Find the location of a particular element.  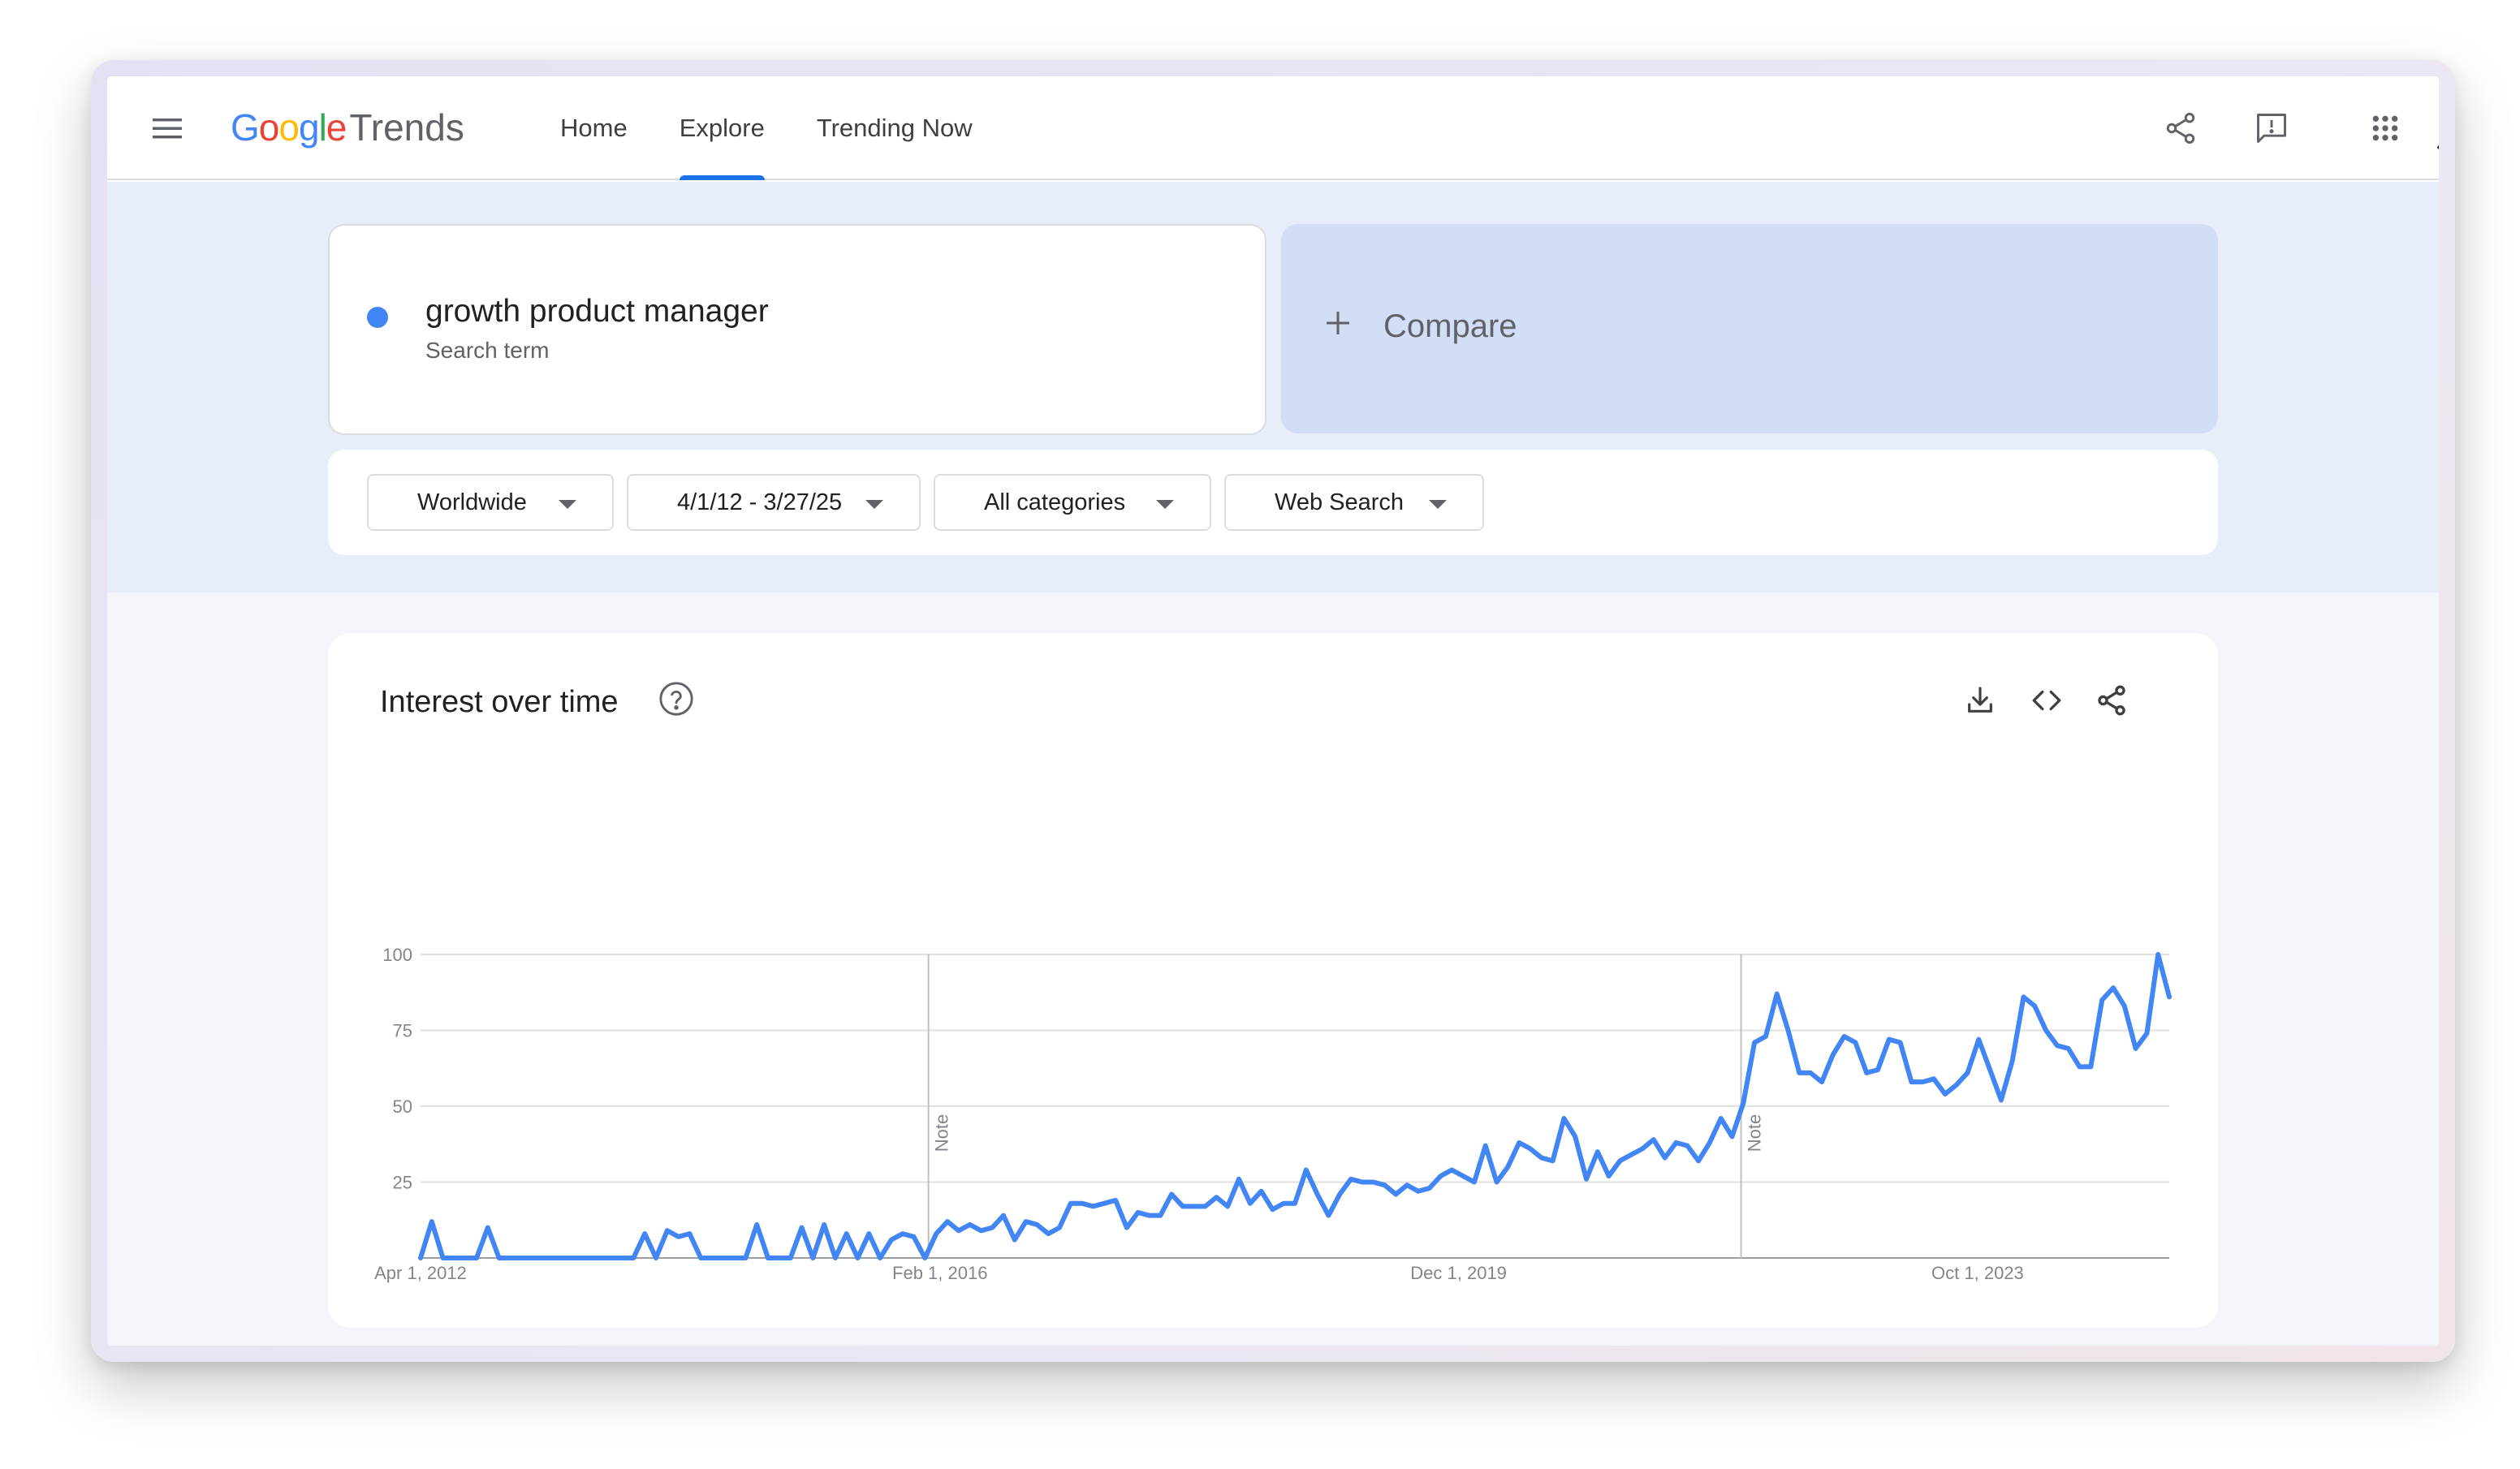

y-tick-label: 25 is located at coordinates (403, 1183).